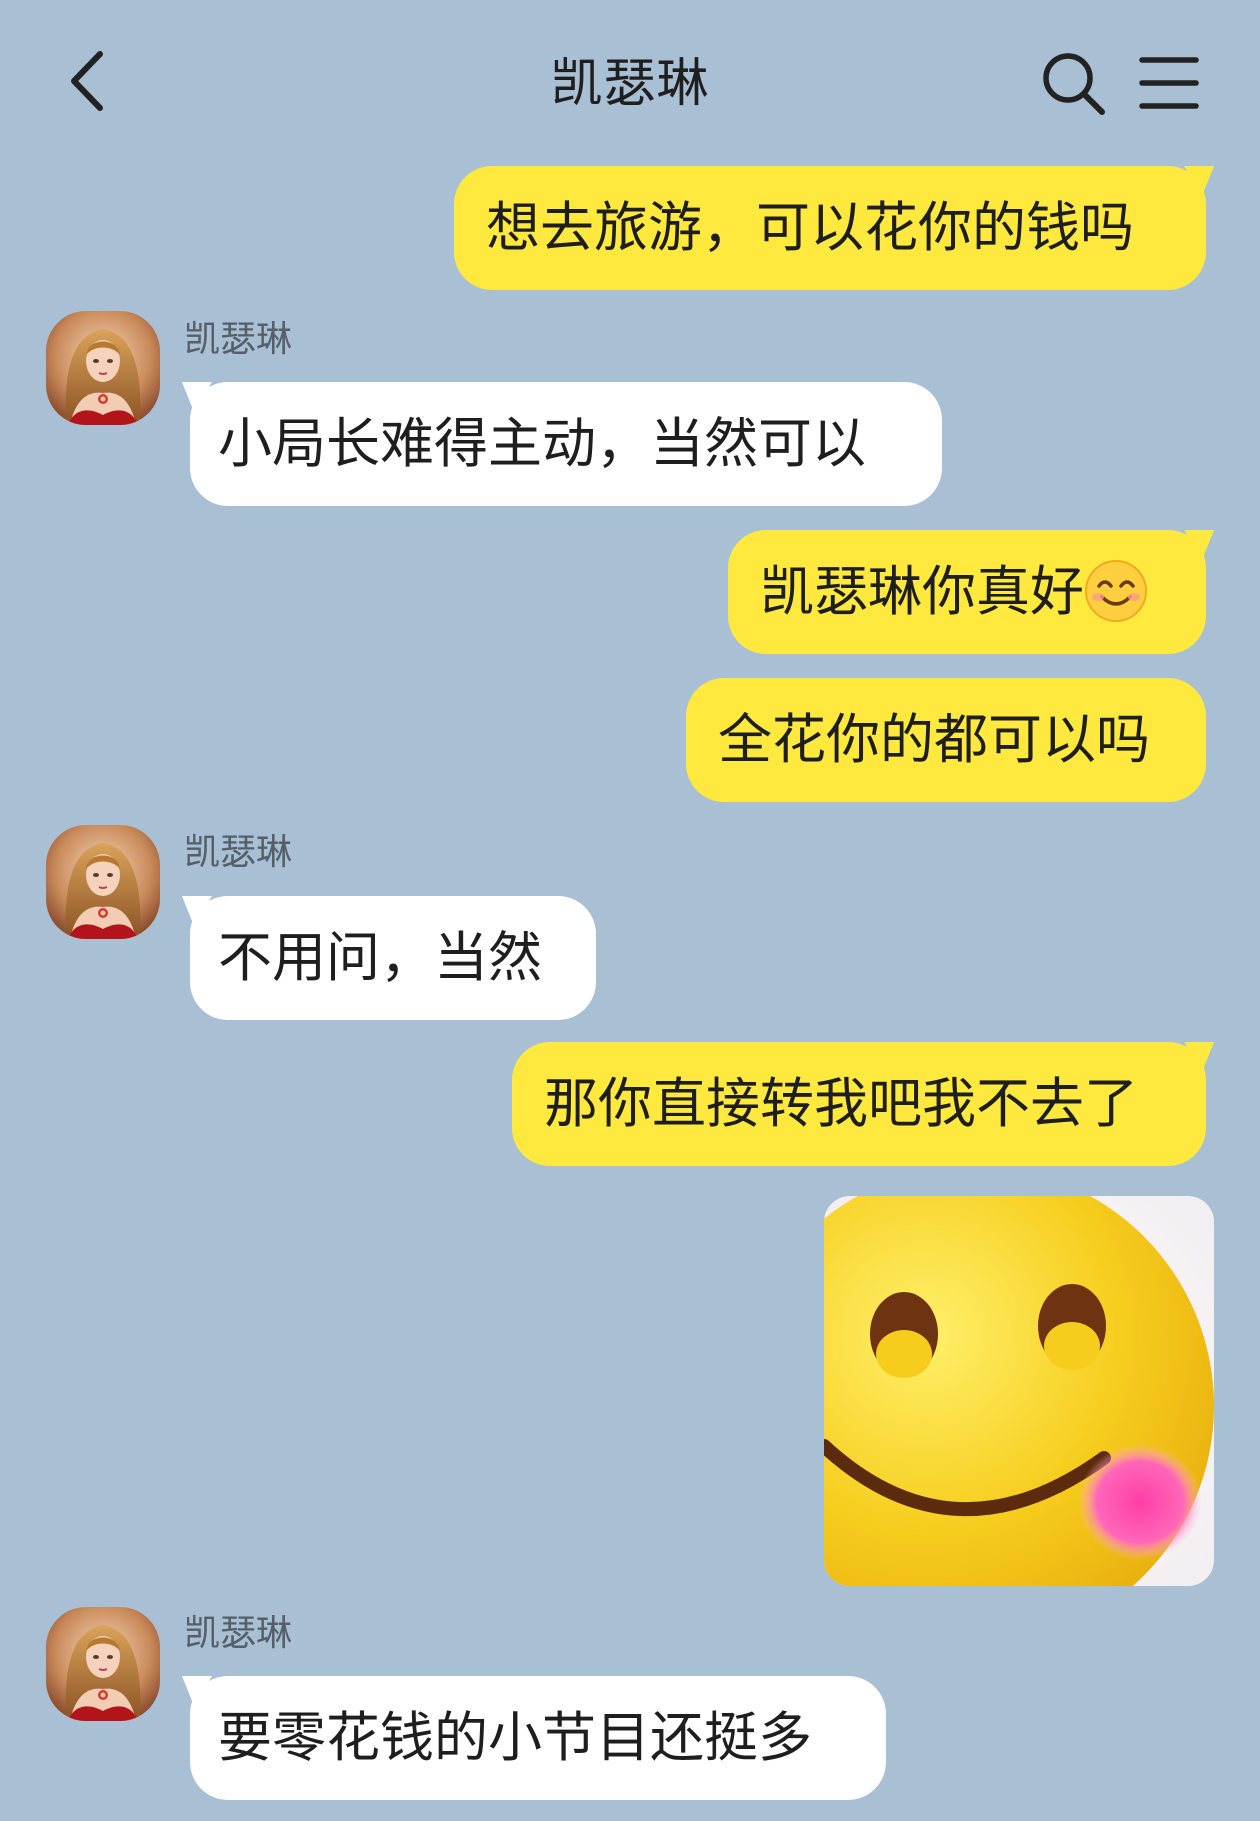 The image size is (1260, 1821). What do you see at coordinates (515, 1737) in the screenshot?
I see `message-text: 要零花钱的小节目还挺多` at bounding box center [515, 1737].